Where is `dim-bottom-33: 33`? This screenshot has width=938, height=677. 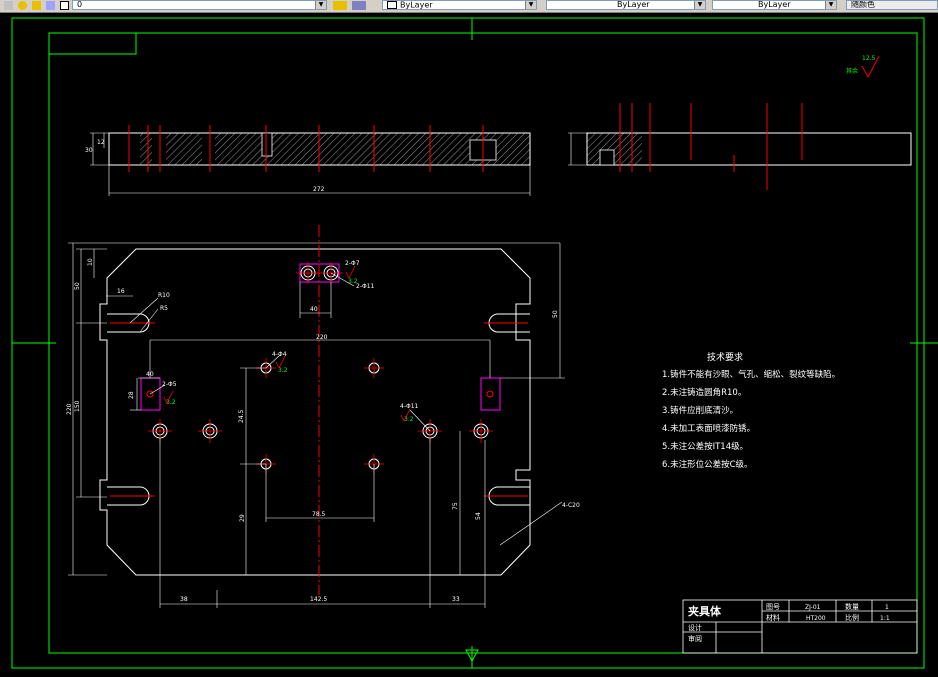 dim-bottom-33: 33 is located at coordinates (456, 599).